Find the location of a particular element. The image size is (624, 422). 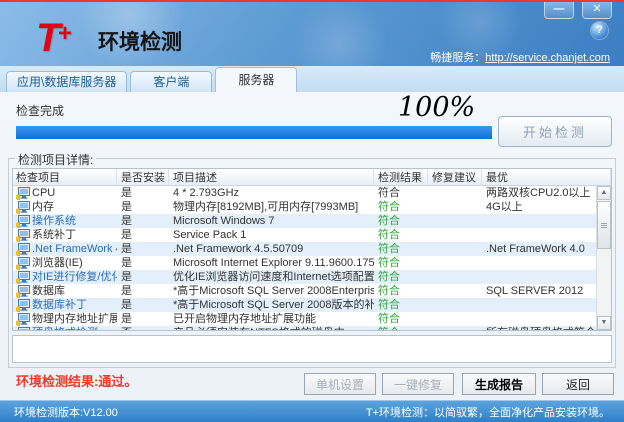

row-name: 内存 is located at coordinates (43, 207).